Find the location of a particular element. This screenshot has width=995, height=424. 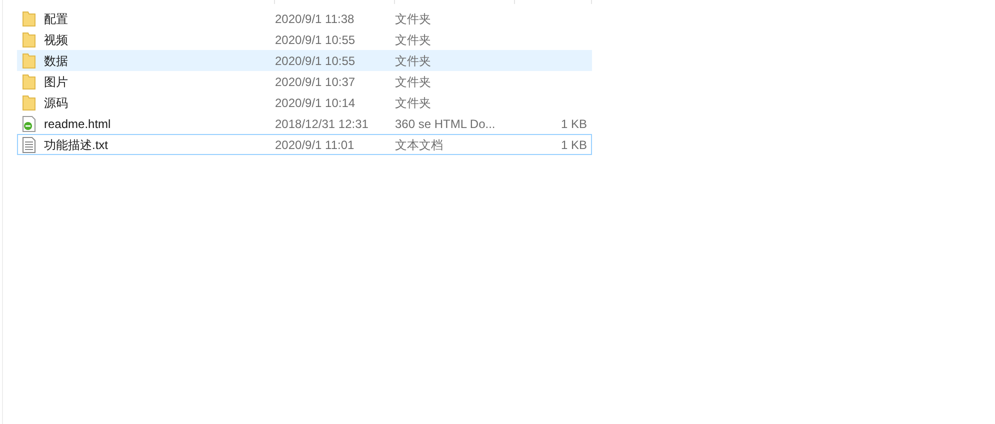

modified-date: 2018/12/31 12:31 is located at coordinates (321, 123).